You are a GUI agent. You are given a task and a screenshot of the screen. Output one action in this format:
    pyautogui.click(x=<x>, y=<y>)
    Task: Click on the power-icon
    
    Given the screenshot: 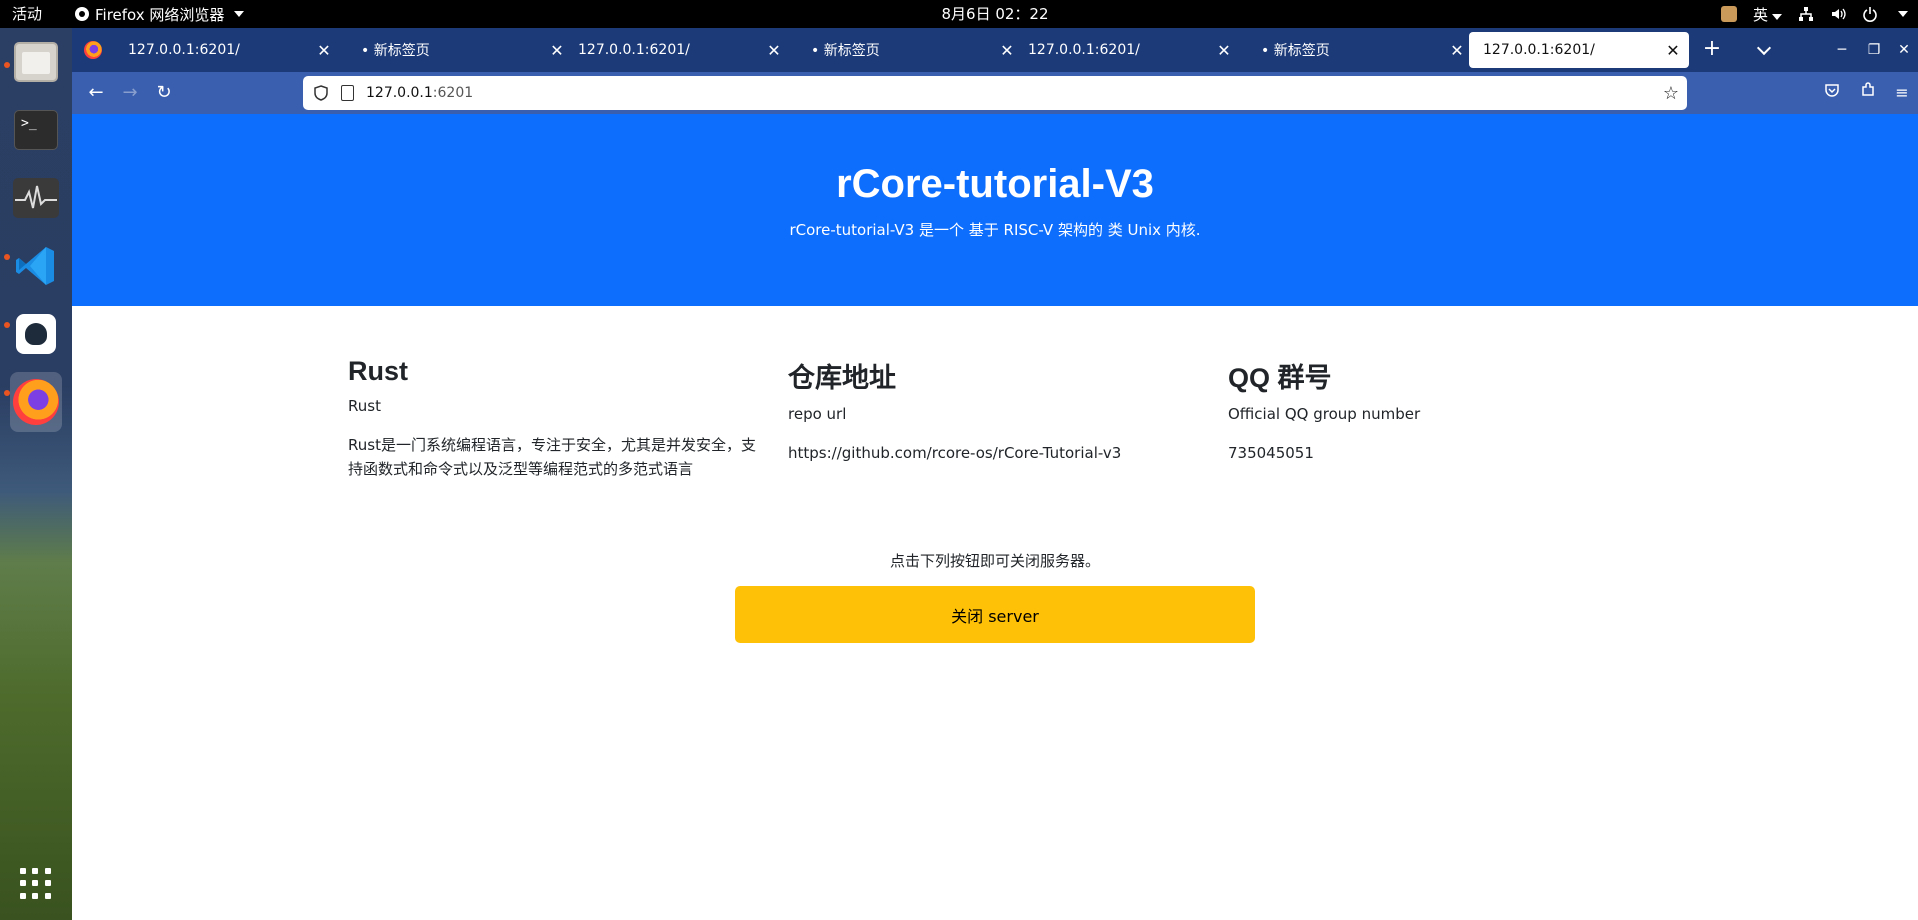 What is the action you would take?
    pyautogui.click(x=1870, y=14)
    